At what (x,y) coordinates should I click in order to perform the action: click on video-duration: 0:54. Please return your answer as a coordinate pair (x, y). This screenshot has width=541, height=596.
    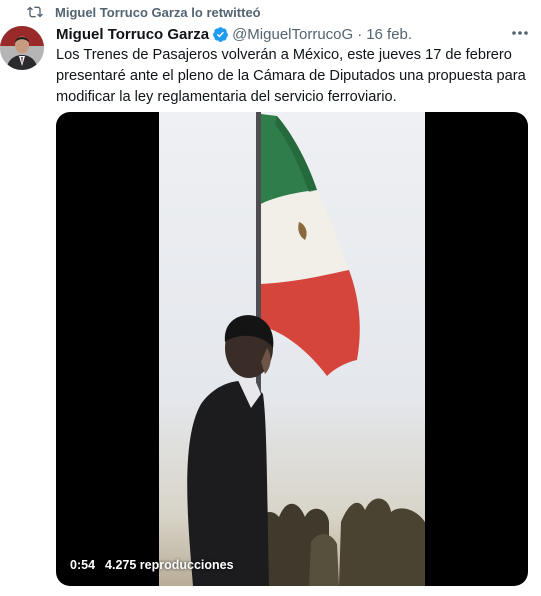
    Looking at the image, I should click on (83, 565).